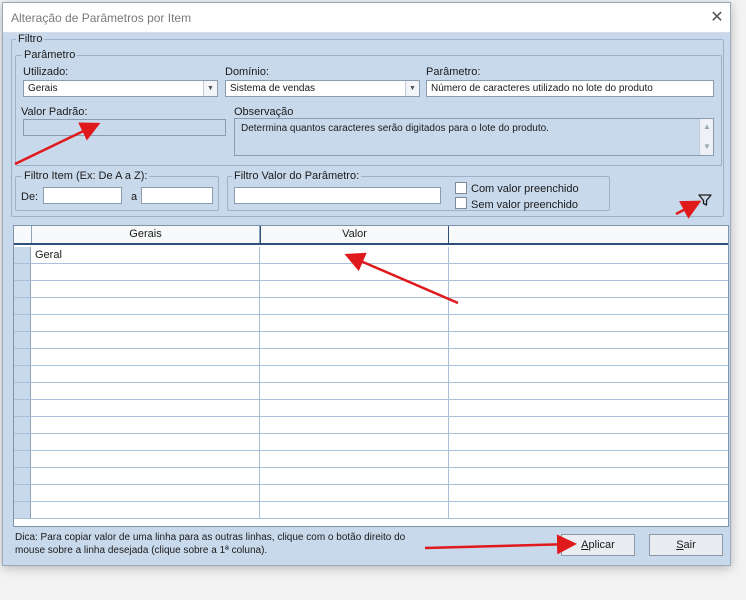 Image resolution: width=746 pixels, height=600 pixels. I want to click on filtro-legend: Filtro, so click(30, 39).